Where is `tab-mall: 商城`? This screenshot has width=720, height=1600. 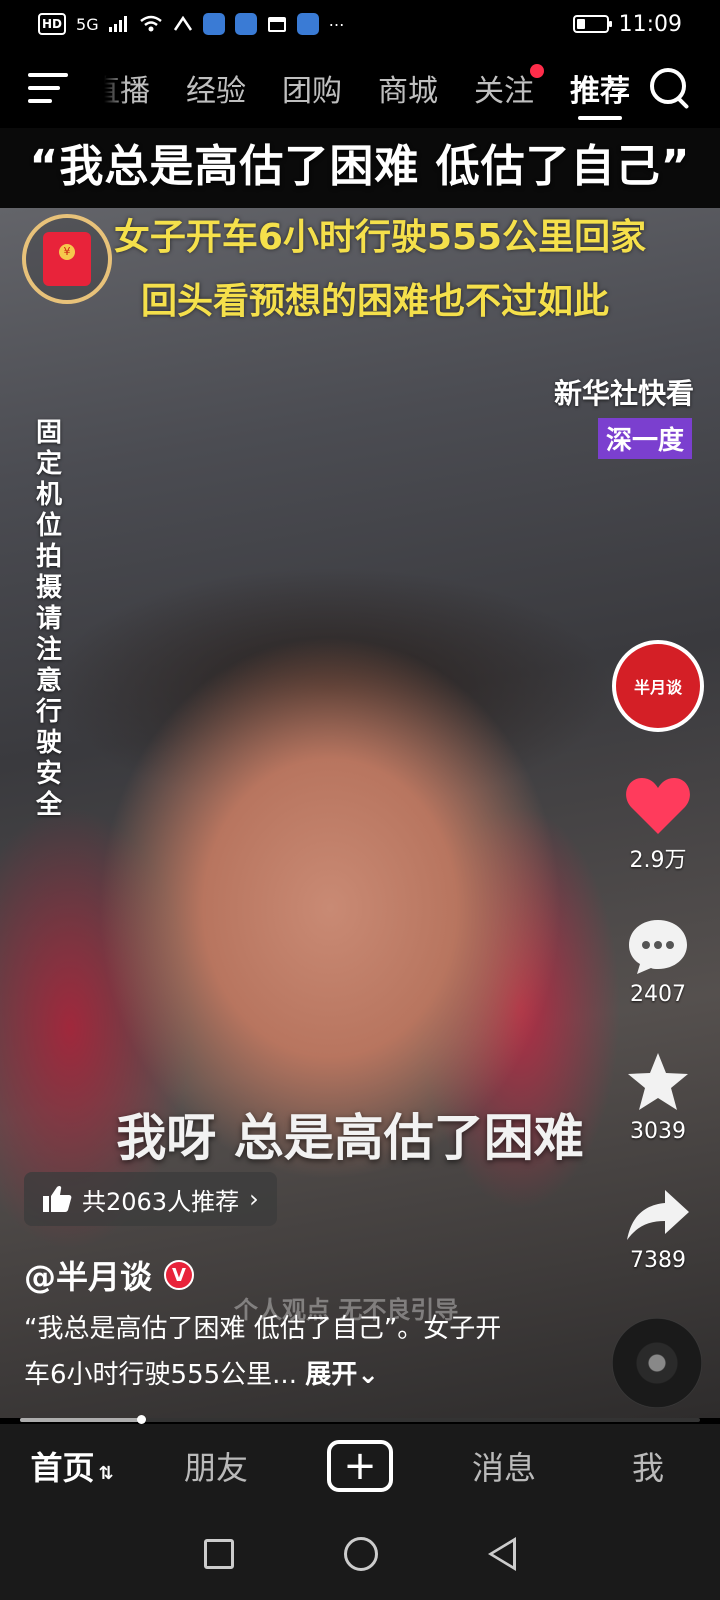
tab-mall: 商城 is located at coordinates (408, 88).